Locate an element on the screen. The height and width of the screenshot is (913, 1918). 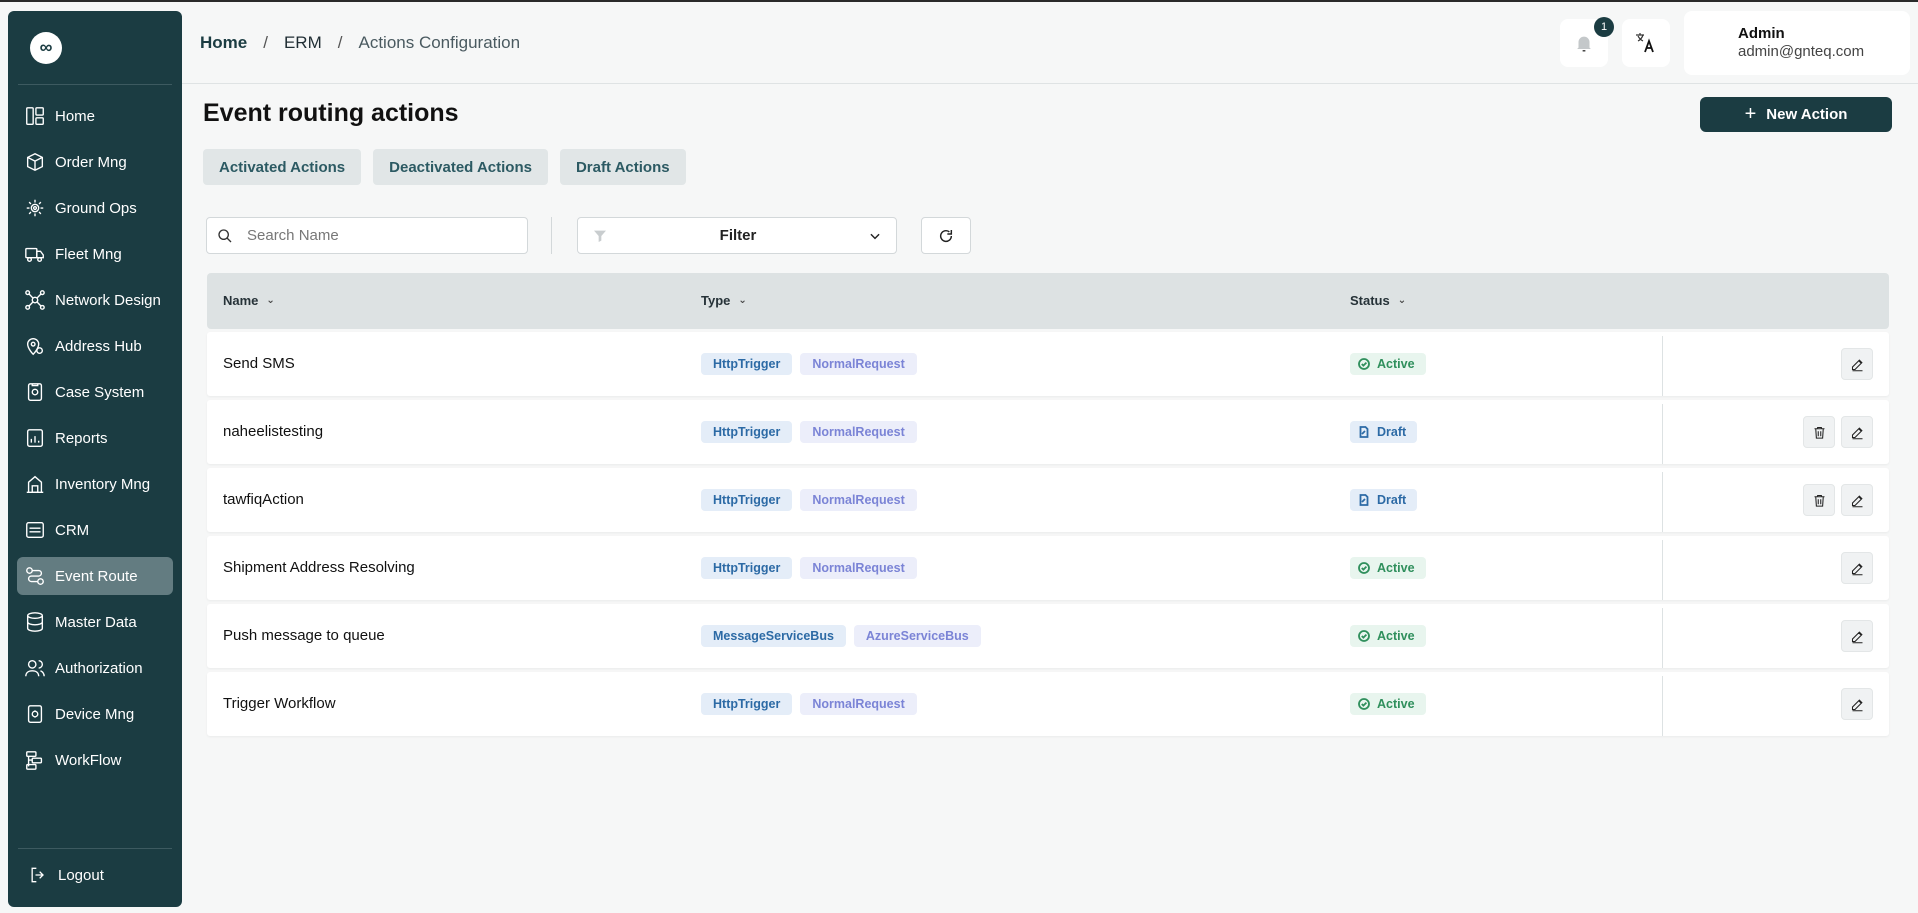
notifications-button: 1 is located at coordinates (1587, 42).